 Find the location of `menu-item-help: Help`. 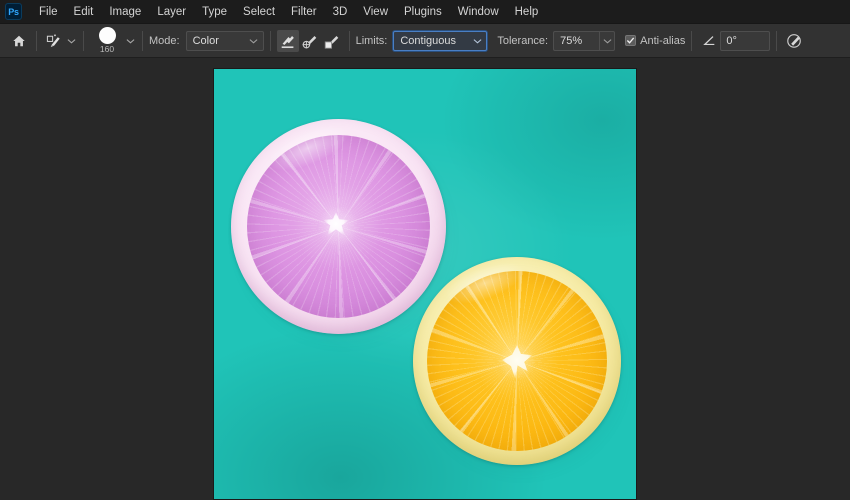

menu-item-help: Help is located at coordinates (527, 12).